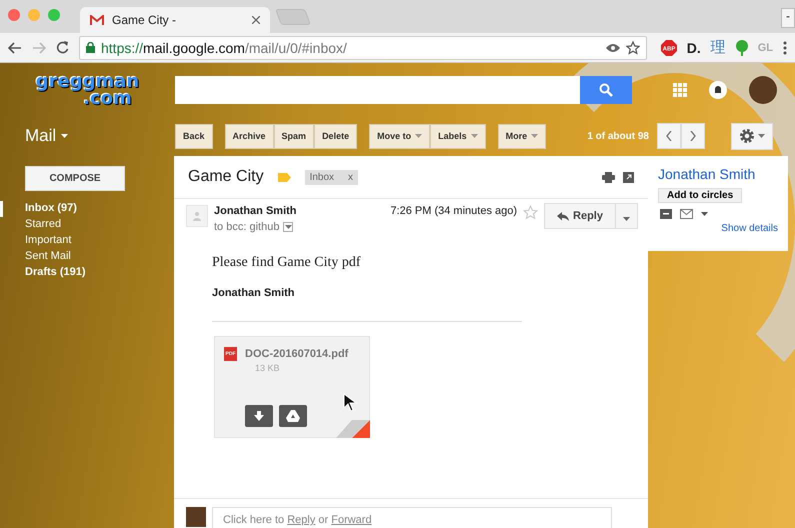  What do you see at coordinates (351, 403) in the screenshot?
I see `mouse-pointer-icon` at bounding box center [351, 403].